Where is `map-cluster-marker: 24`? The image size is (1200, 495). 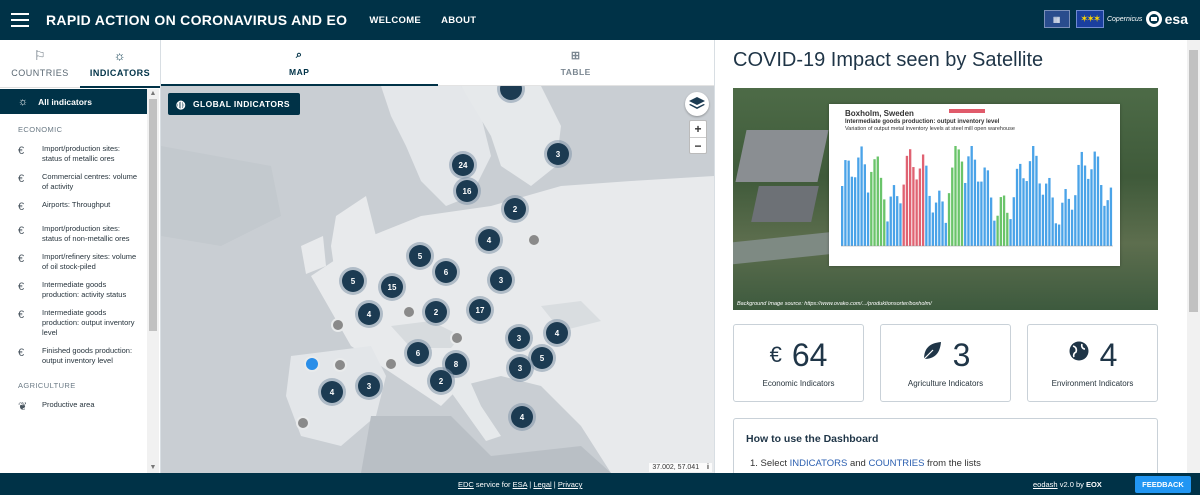 map-cluster-marker: 24 is located at coordinates (463, 165).